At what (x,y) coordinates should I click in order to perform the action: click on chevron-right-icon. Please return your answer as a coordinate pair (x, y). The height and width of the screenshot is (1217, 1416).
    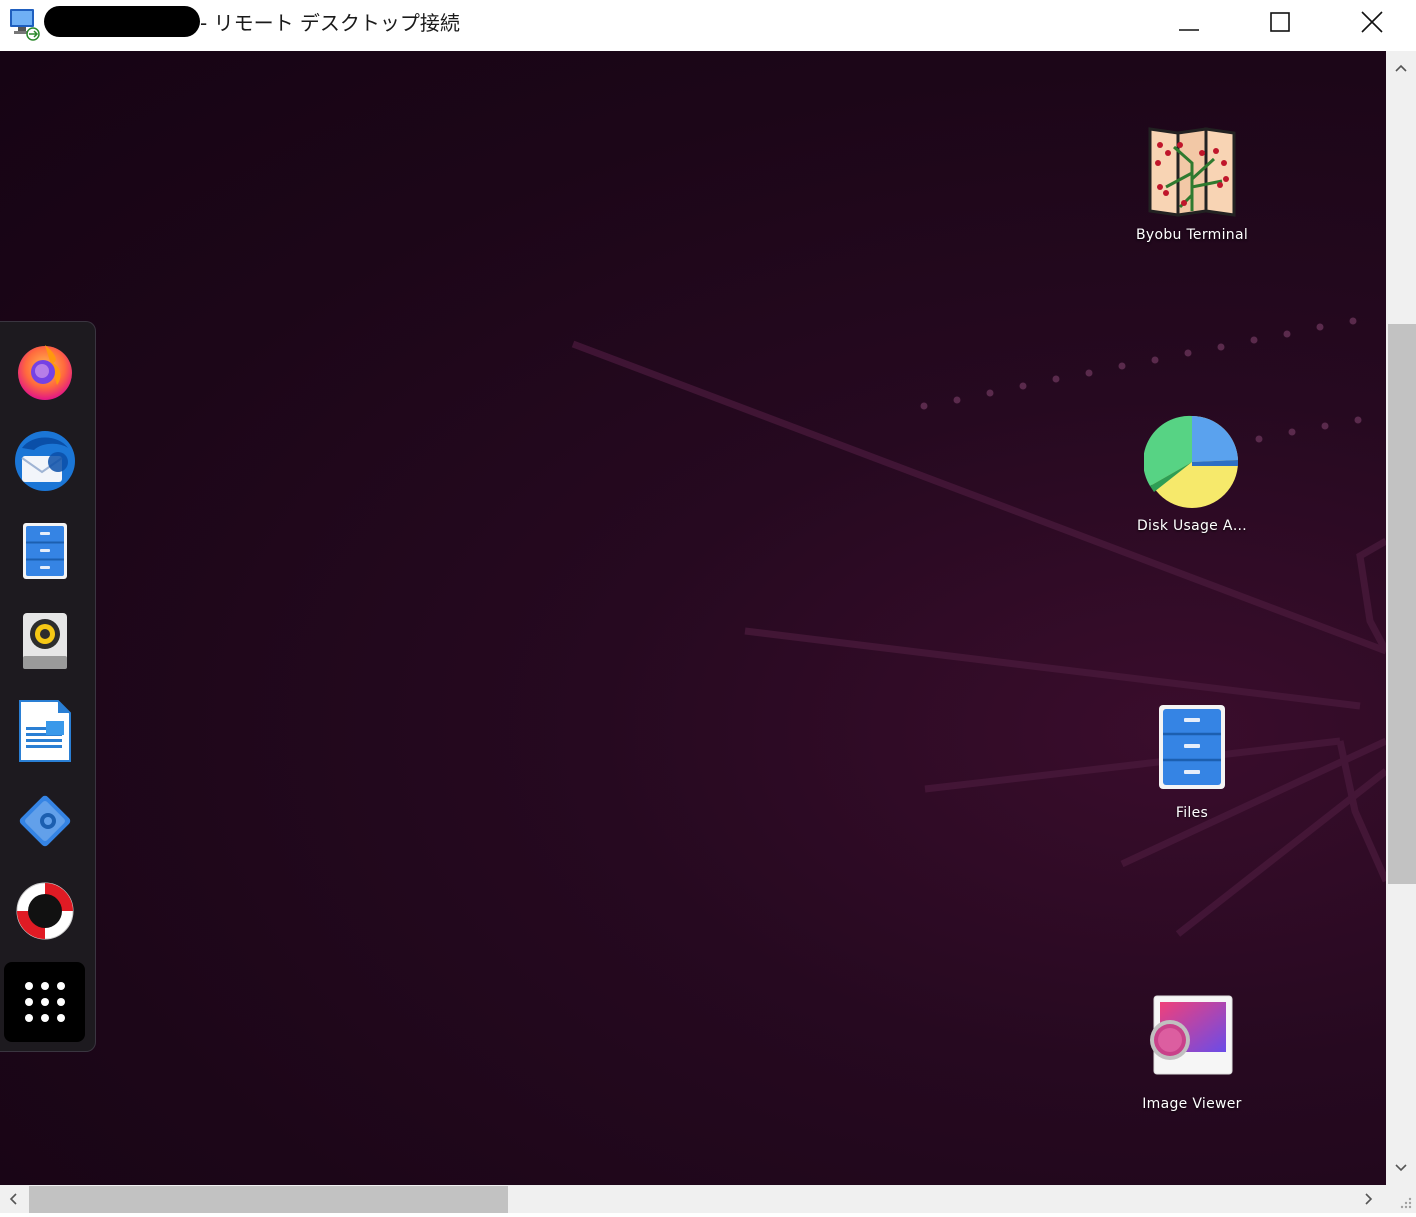
    Looking at the image, I should click on (1369, 1199).